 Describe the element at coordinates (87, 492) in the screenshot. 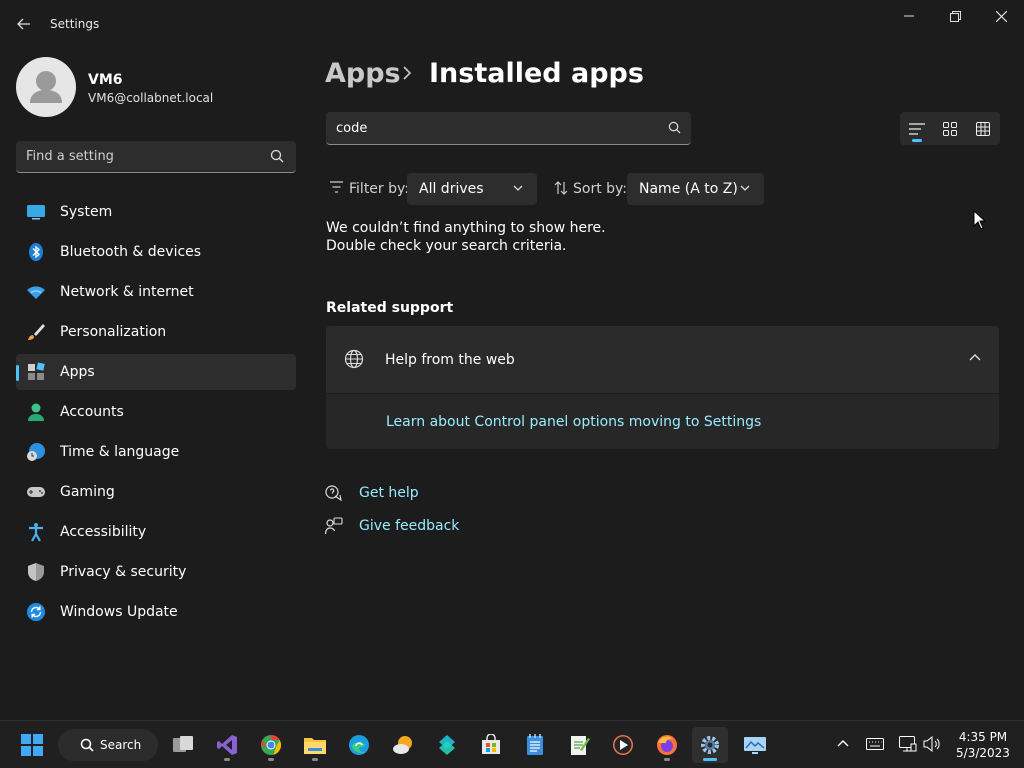

I see `sidebar-item-label: Gaming` at that location.